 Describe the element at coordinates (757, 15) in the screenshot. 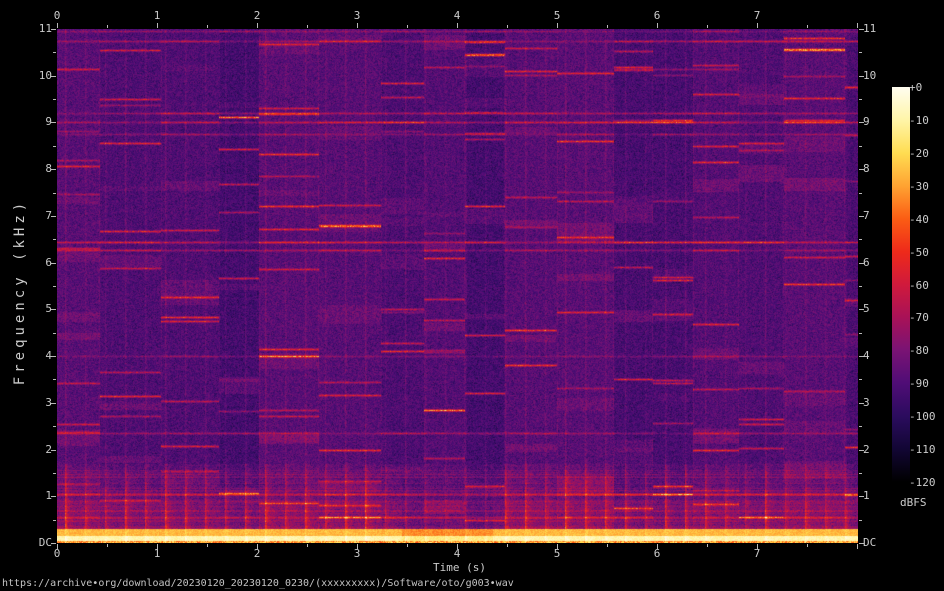

I see `x-tick-label-top: 7` at that location.